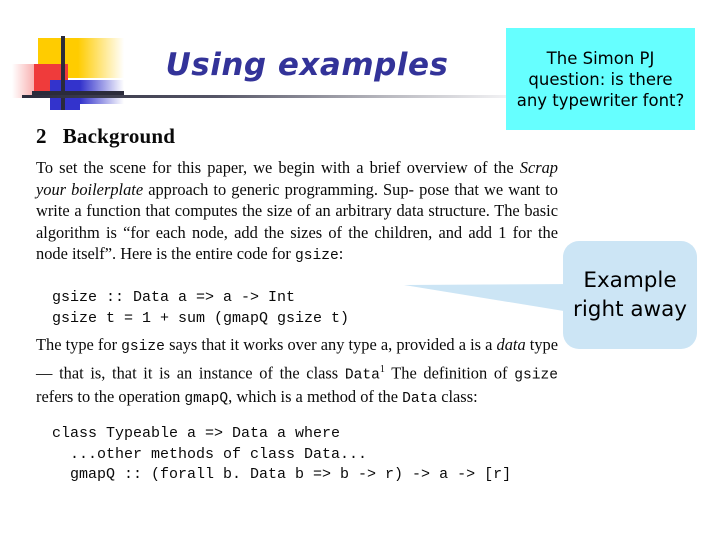 This screenshot has width=720, height=540. I want to click on section-number: 2, so click(41, 136).